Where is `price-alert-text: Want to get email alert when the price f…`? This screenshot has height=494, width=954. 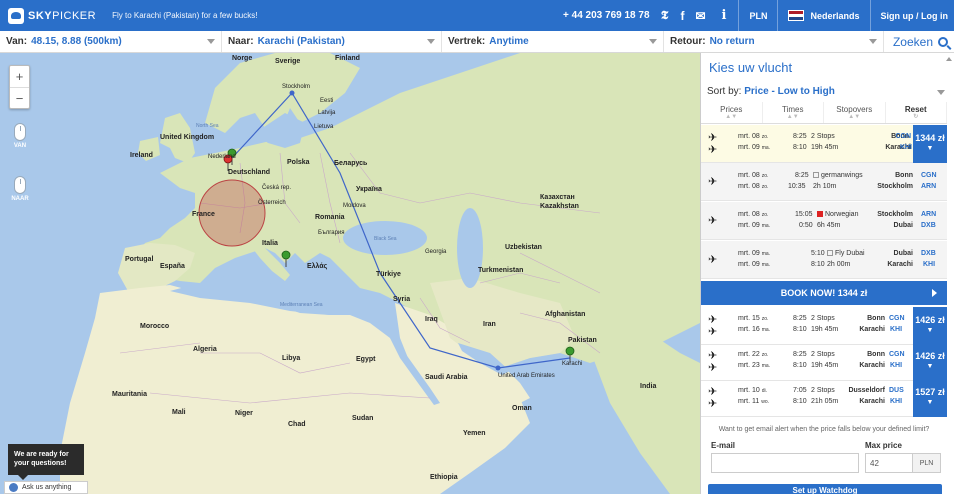
price-alert-text: Want to get email alert when the price f… is located at coordinates (824, 429).